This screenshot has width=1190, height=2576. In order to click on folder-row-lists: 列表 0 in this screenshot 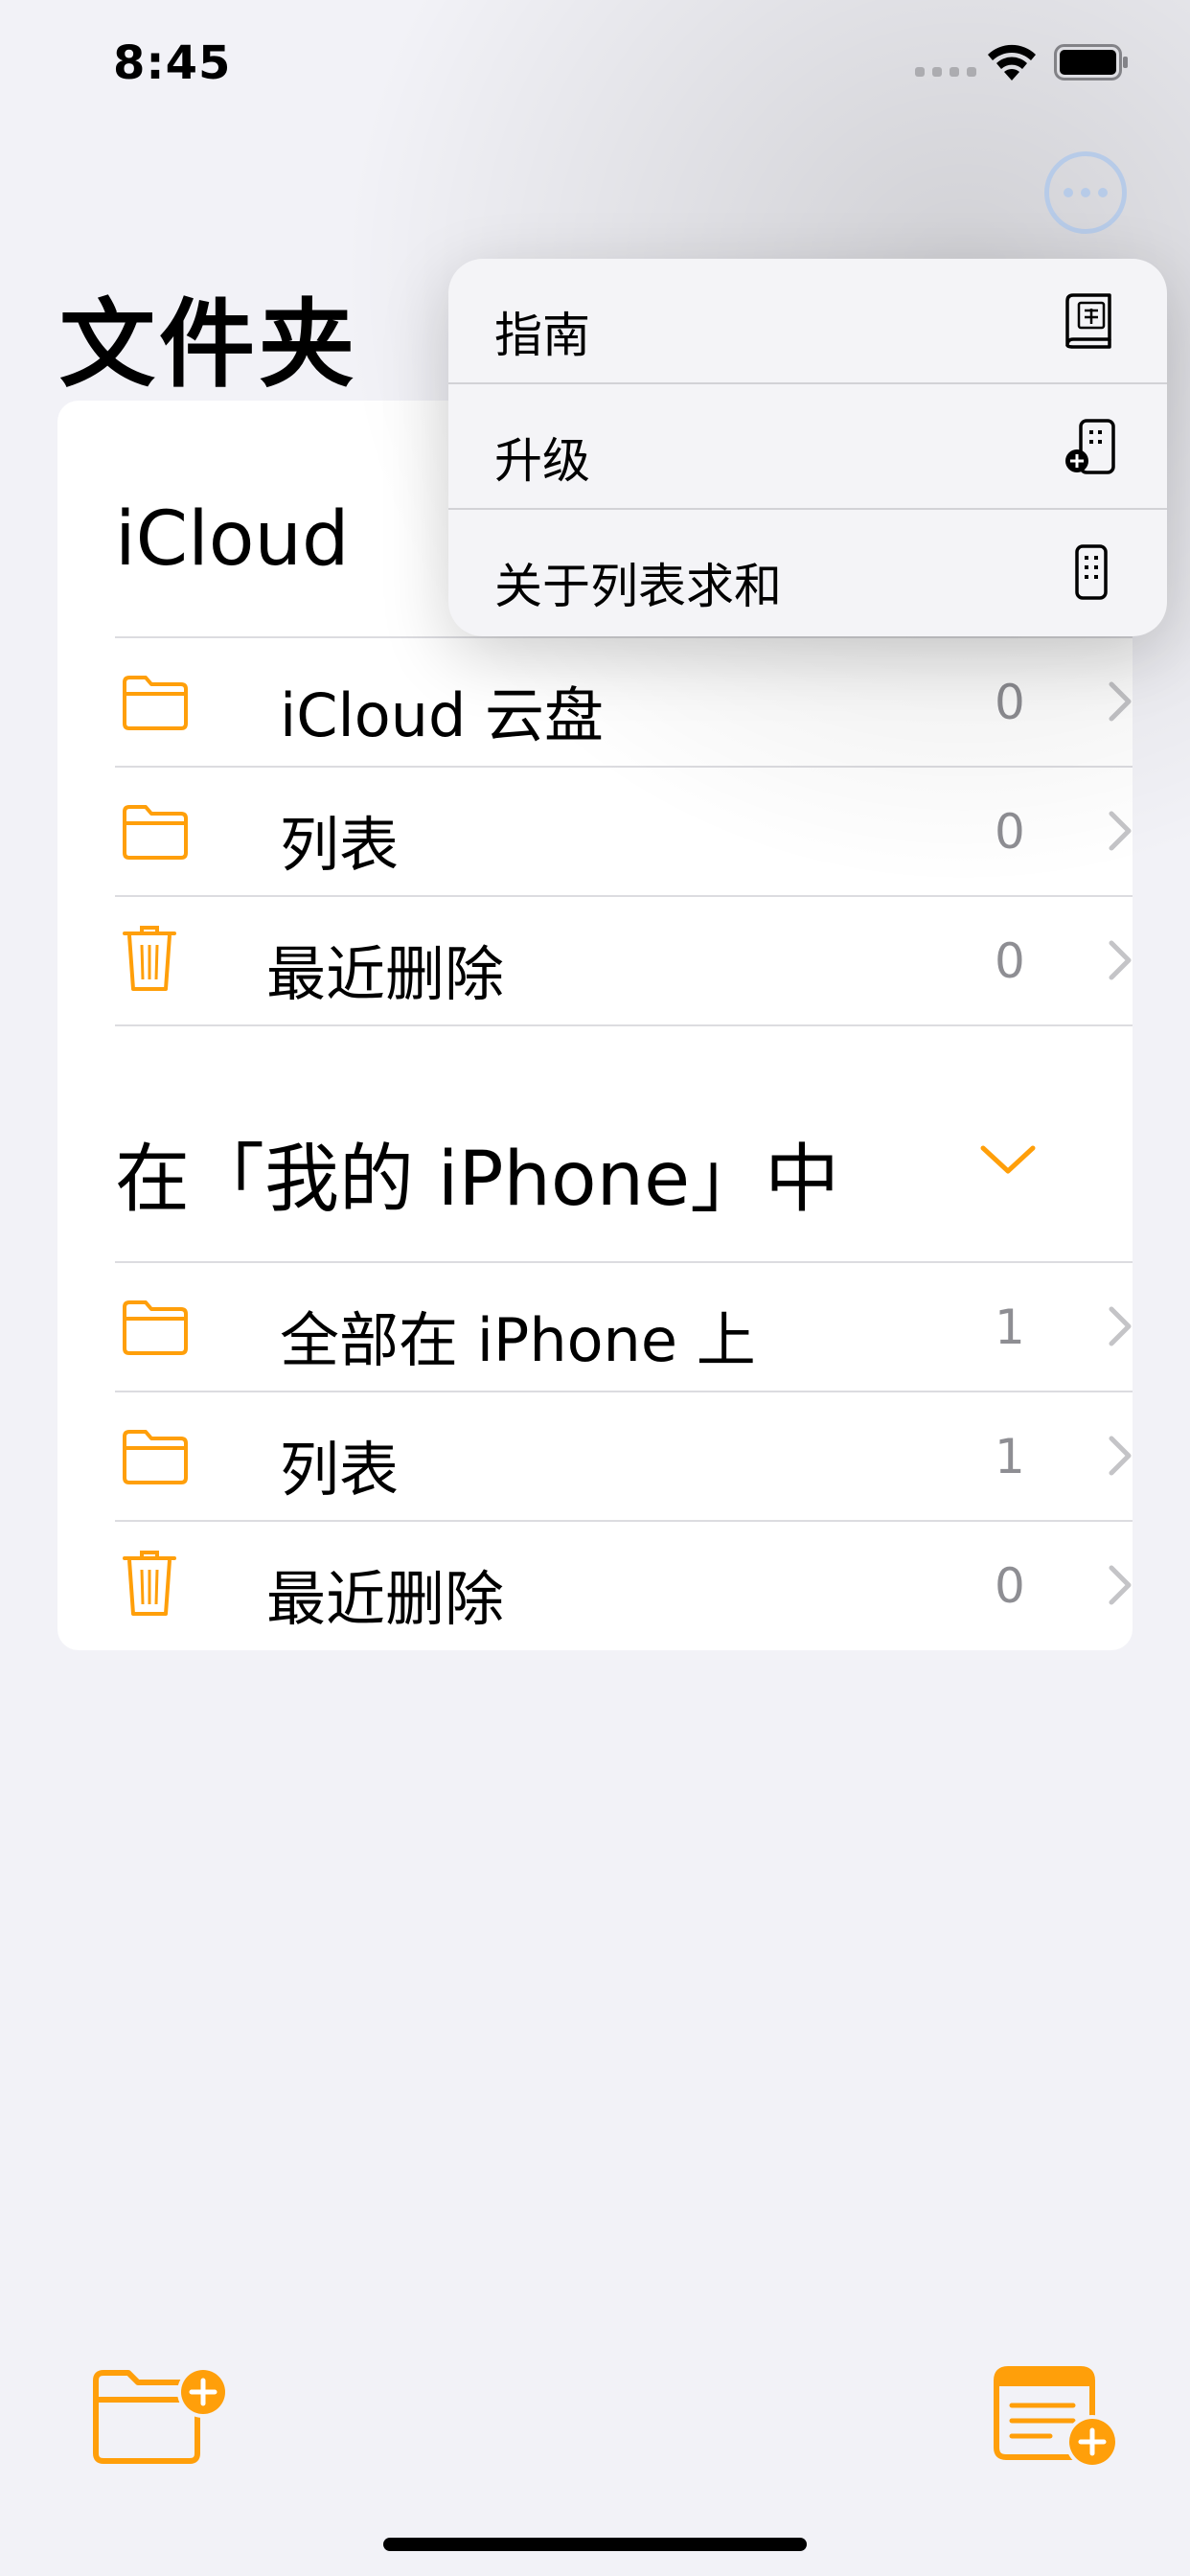, I will do `click(624, 830)`.